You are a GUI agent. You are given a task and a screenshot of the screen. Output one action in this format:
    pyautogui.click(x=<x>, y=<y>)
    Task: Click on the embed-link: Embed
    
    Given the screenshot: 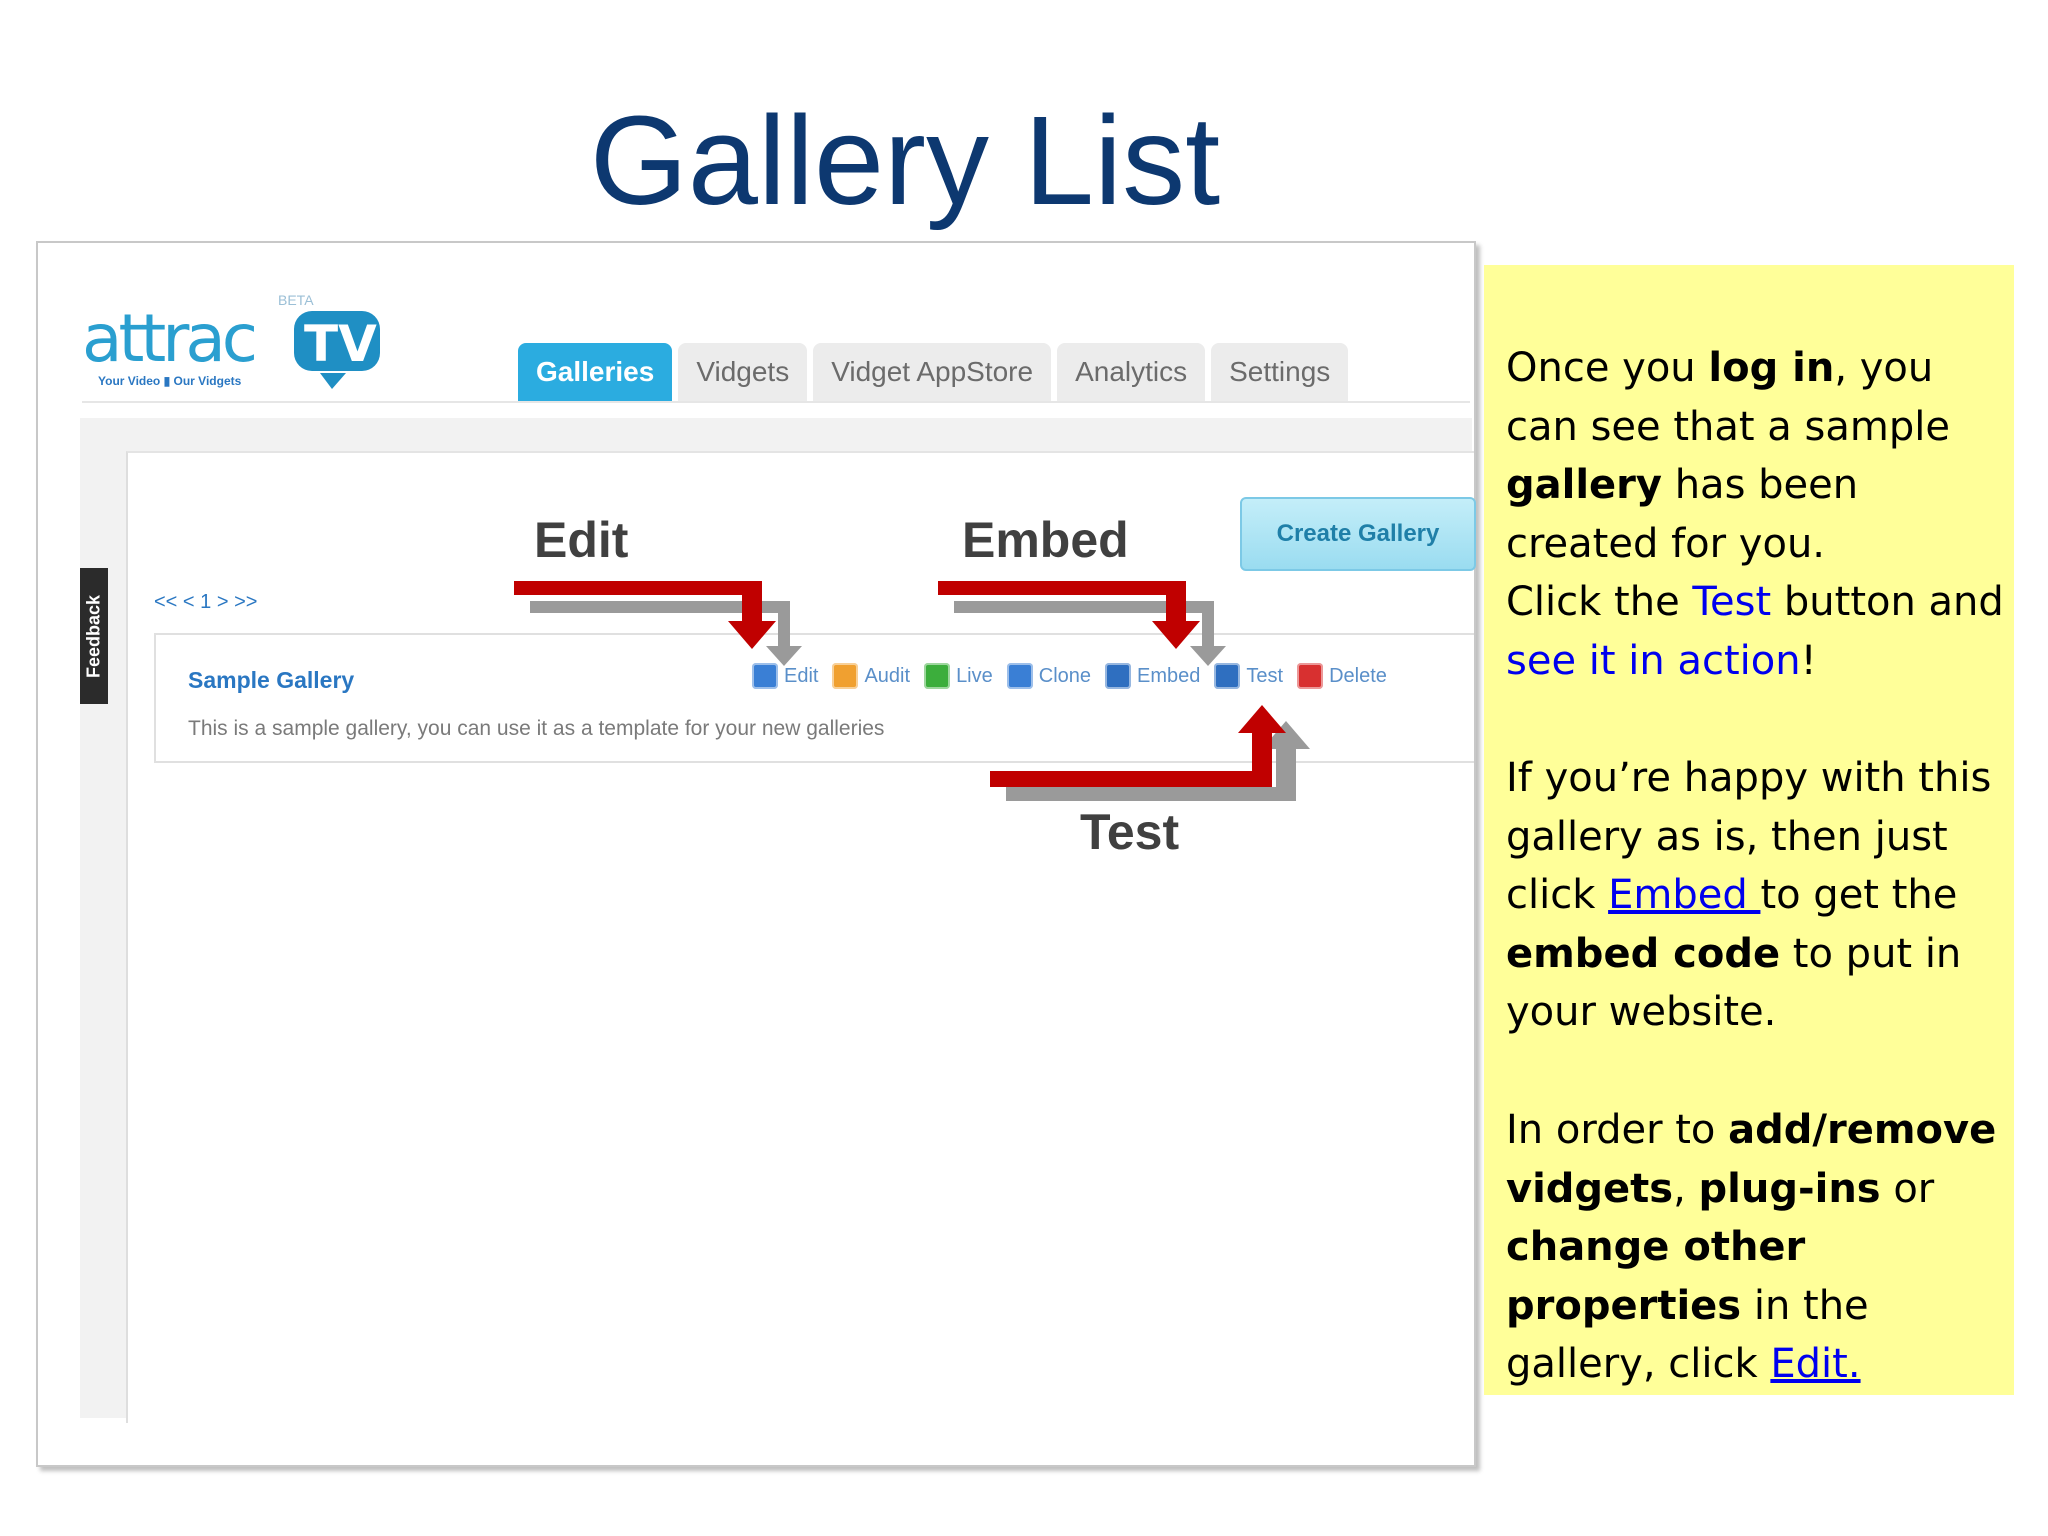 What is the action you would take?
    pyautogui.click(x=1684, y=895)
    